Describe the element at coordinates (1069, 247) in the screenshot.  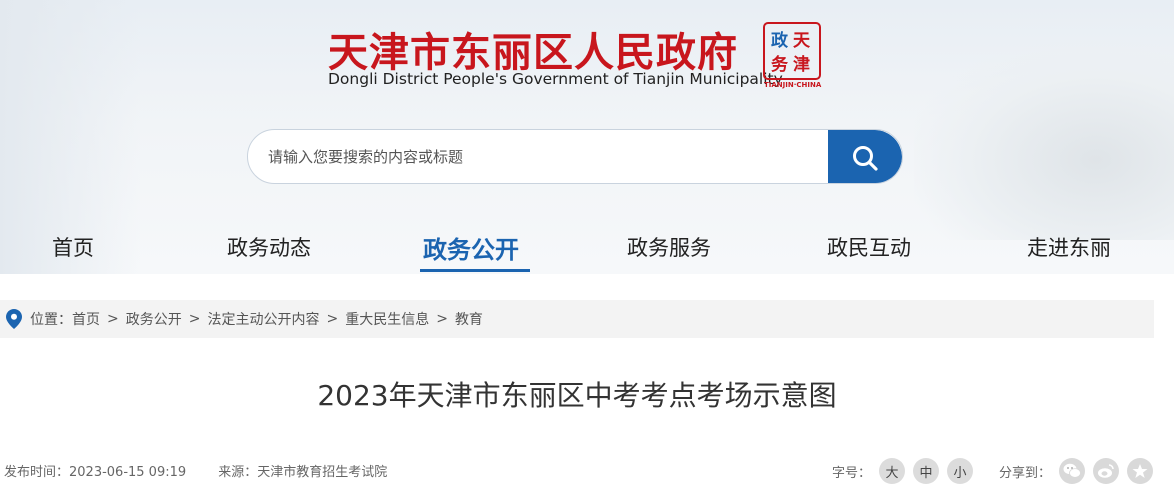
I see `nav-item-about: 走进东丽` at that location.